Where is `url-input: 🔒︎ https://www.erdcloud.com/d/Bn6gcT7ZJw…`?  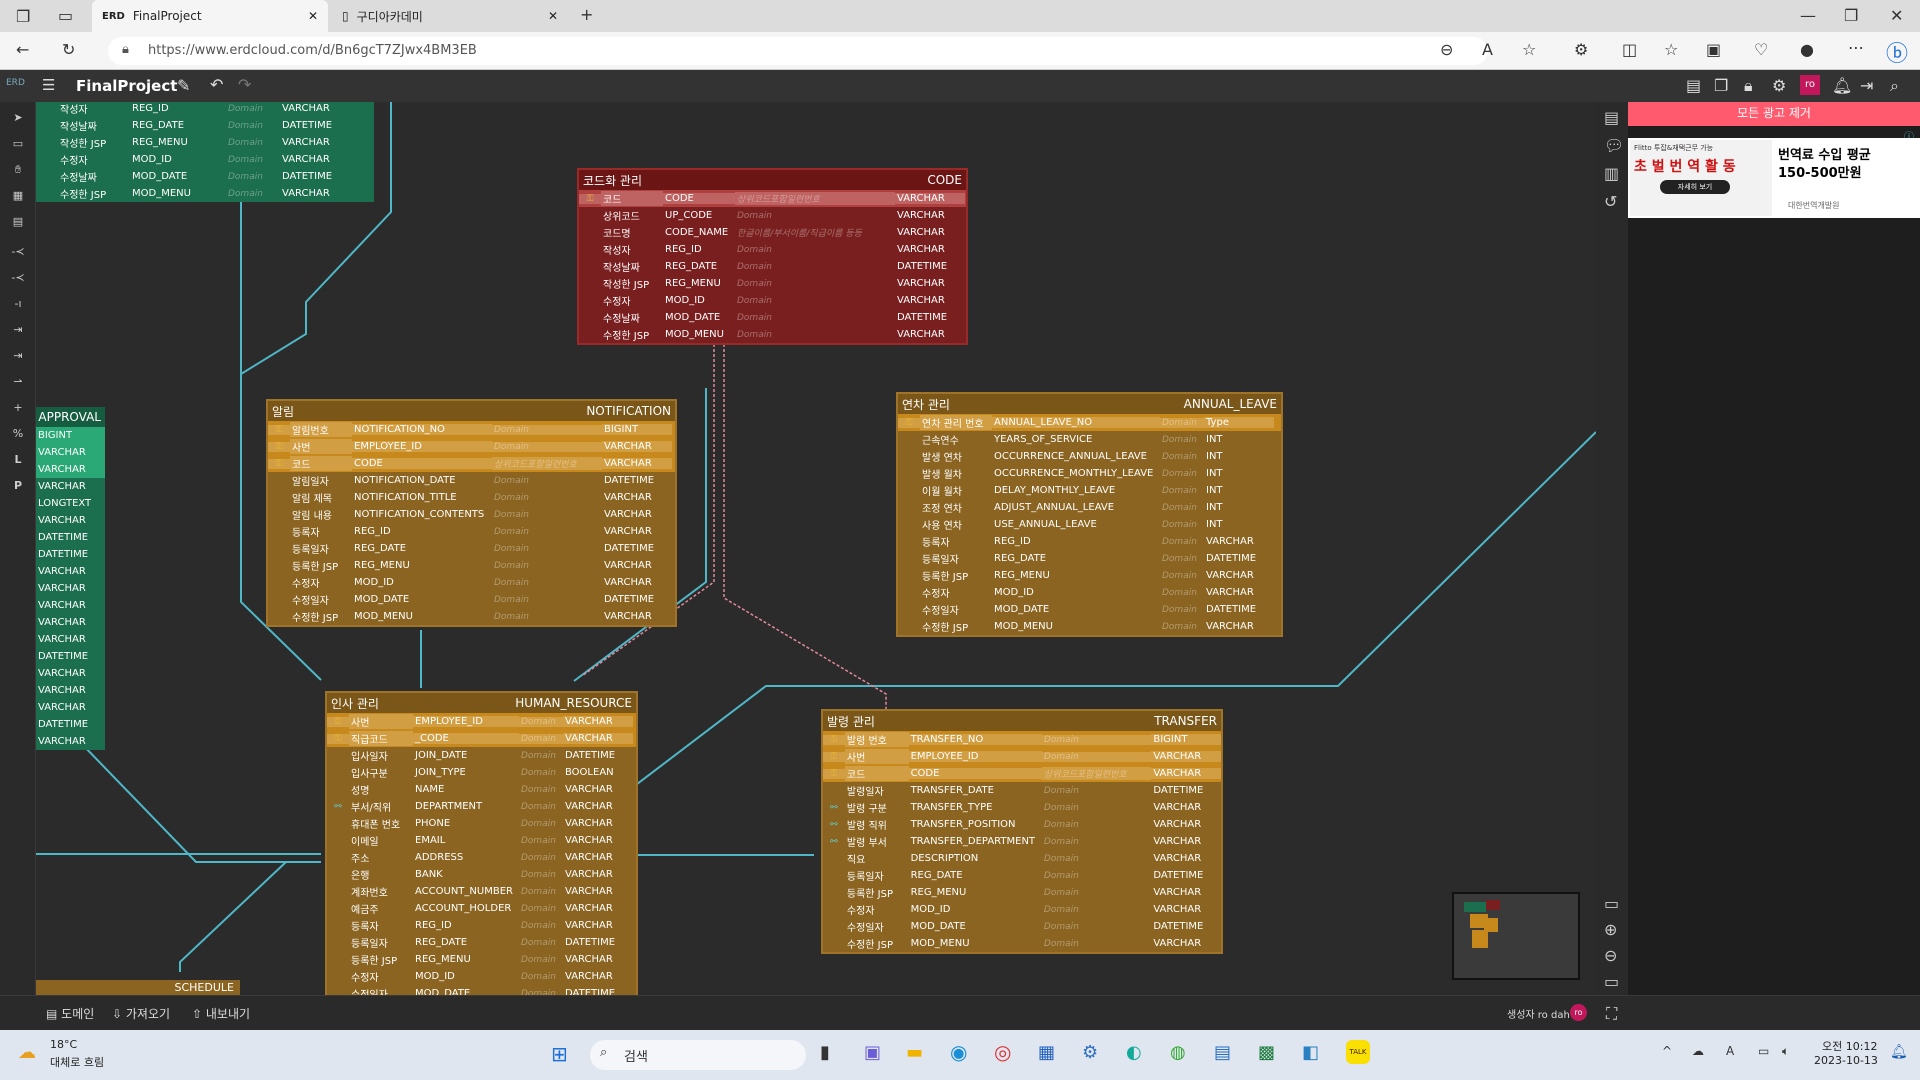 url-input: 🔒︎ https://www.erdcloud.com/d/Bn6gcT7ZJw… is located at coordinates (798, 51).